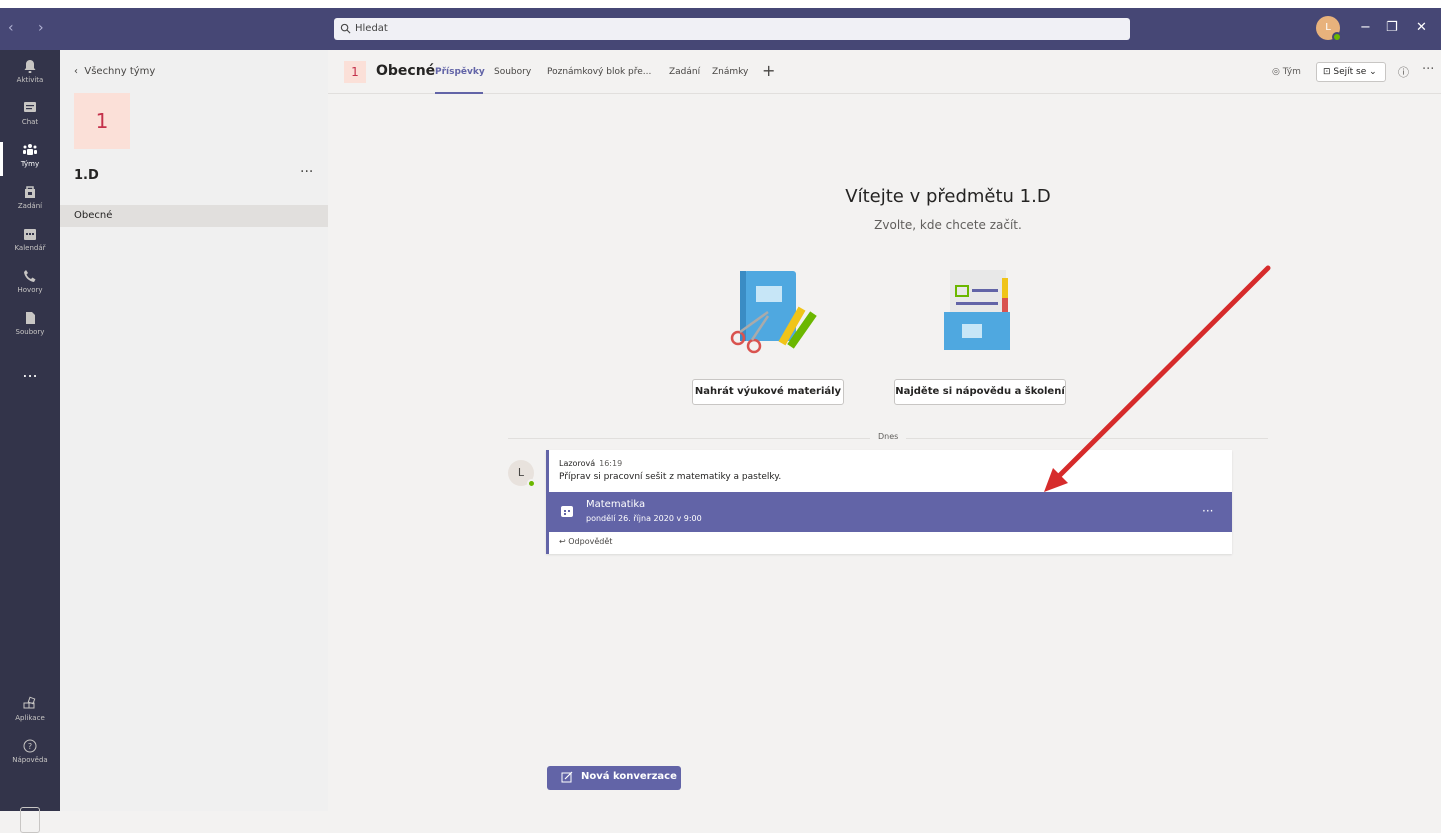  I want to click on bell-icon, so click(30, 66).